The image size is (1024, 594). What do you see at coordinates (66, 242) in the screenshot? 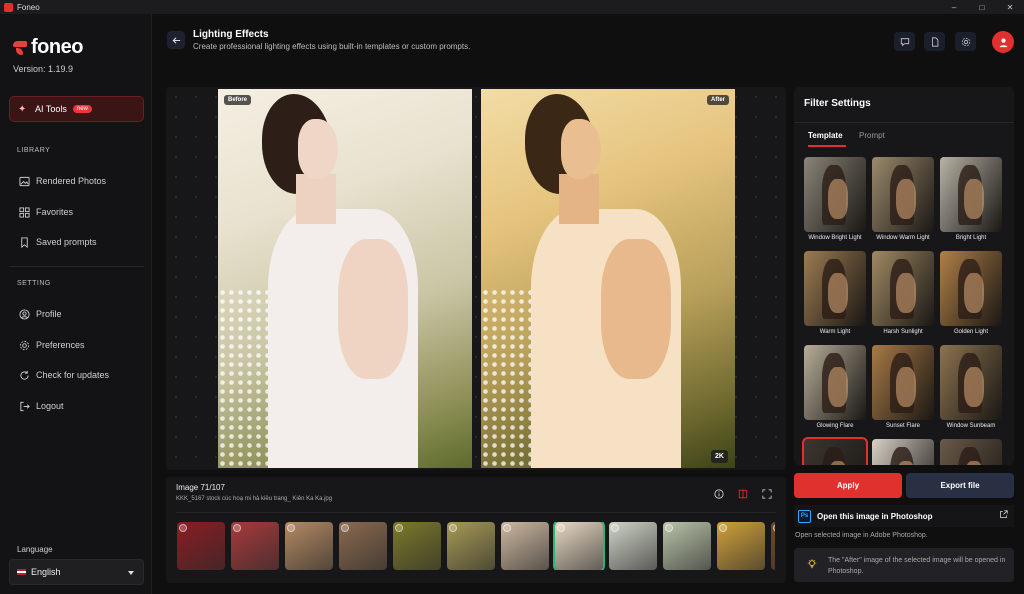
I see `sidebar-item-label: Saved prompts` at bounding box center [66, 242].